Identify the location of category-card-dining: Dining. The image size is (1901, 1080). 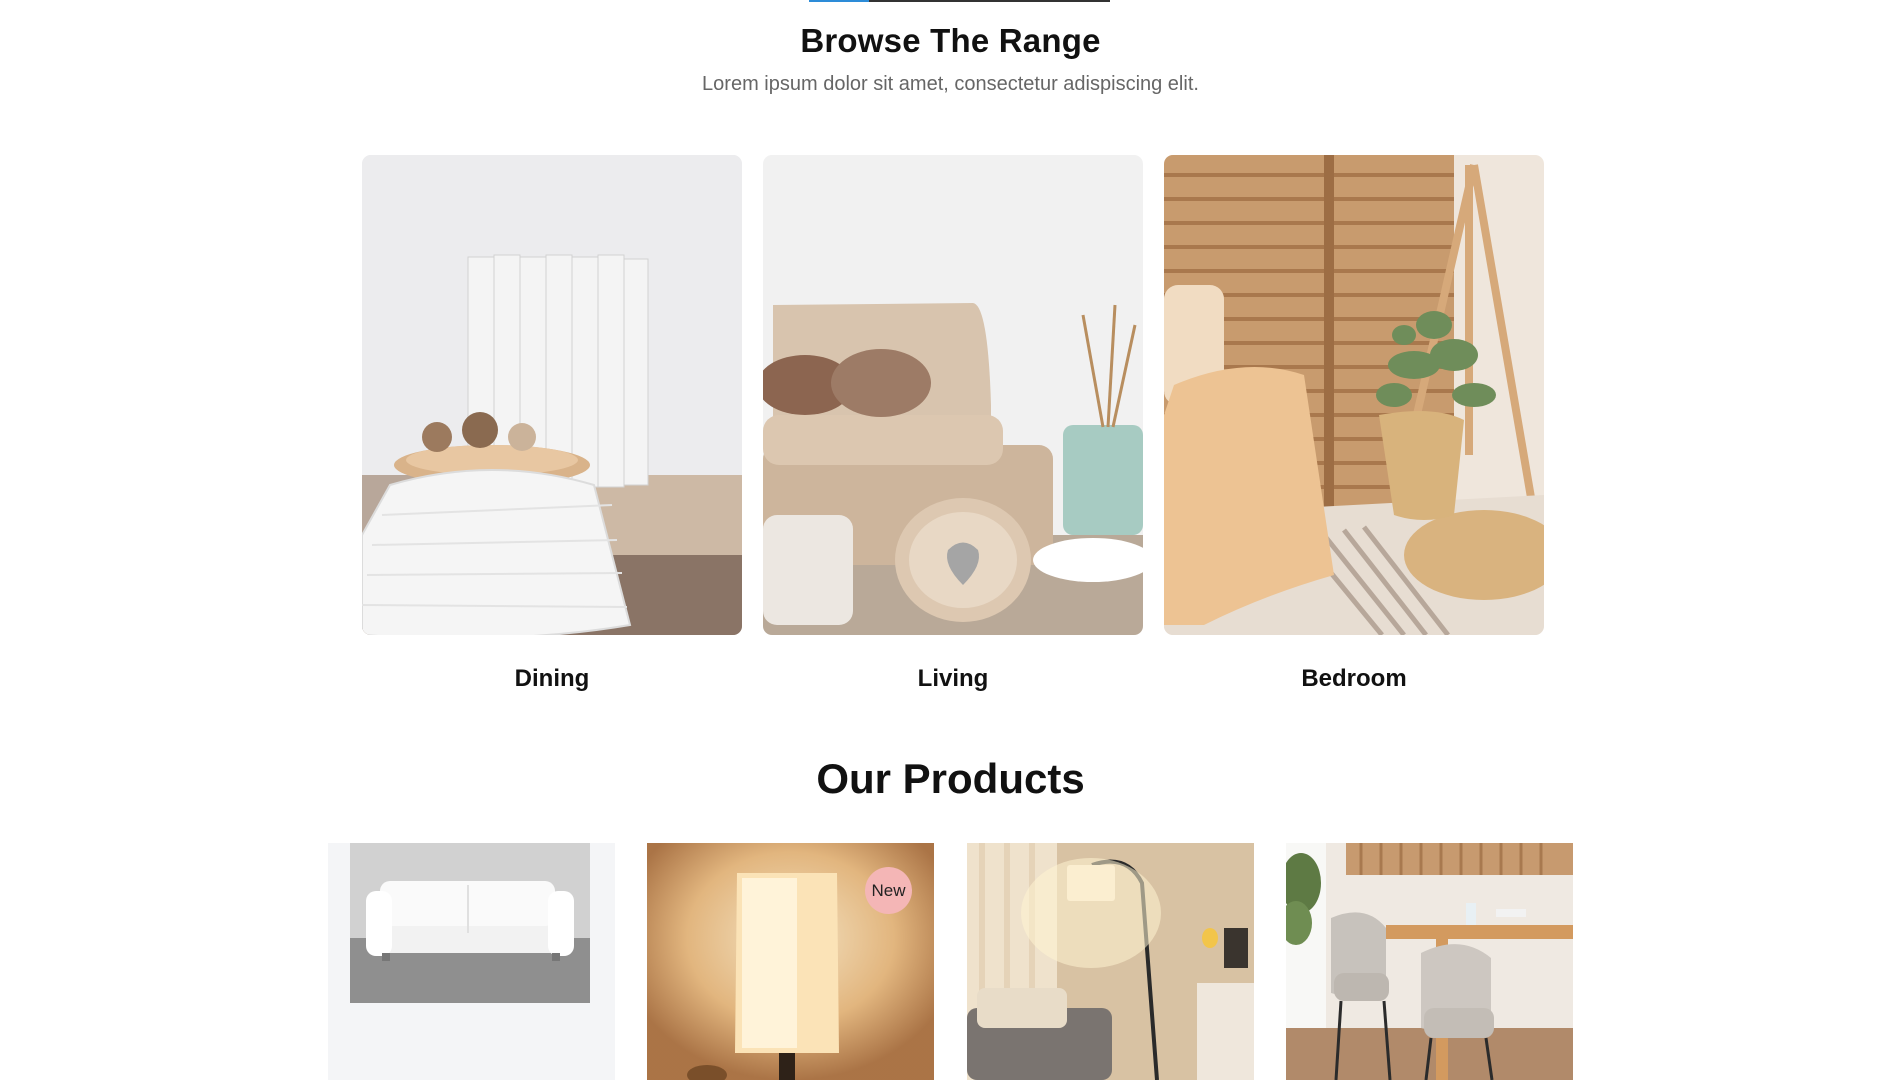
(552, 424).